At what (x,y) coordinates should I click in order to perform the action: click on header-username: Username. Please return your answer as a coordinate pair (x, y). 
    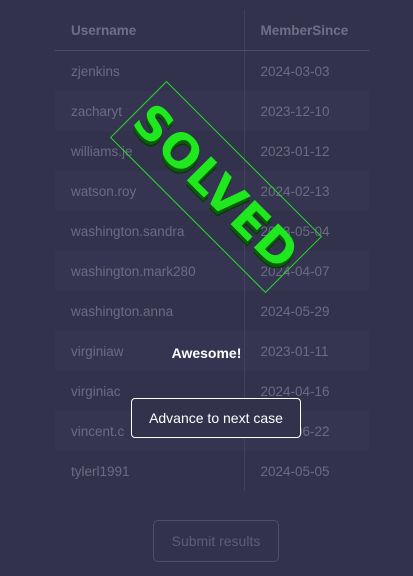
    Looking at the image, I should click on (149, 30).